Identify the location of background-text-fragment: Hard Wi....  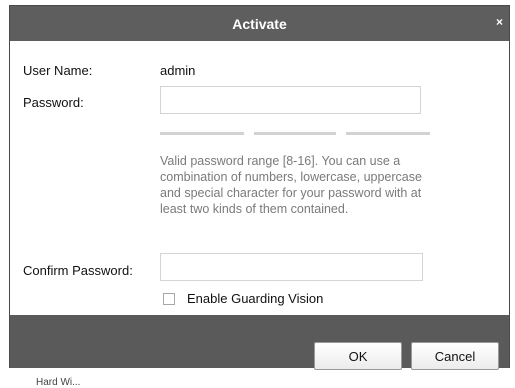
(58, 382).